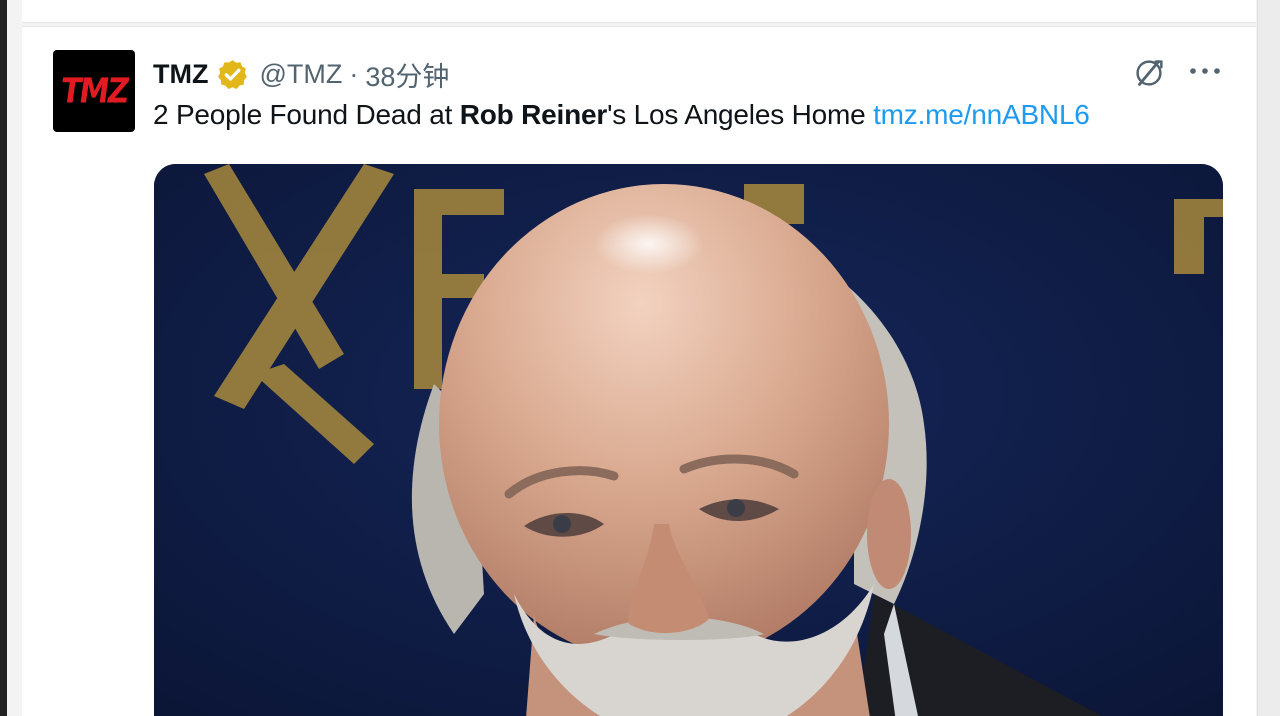  I want to click on author-handle: @TMZ, so click(300, 74).